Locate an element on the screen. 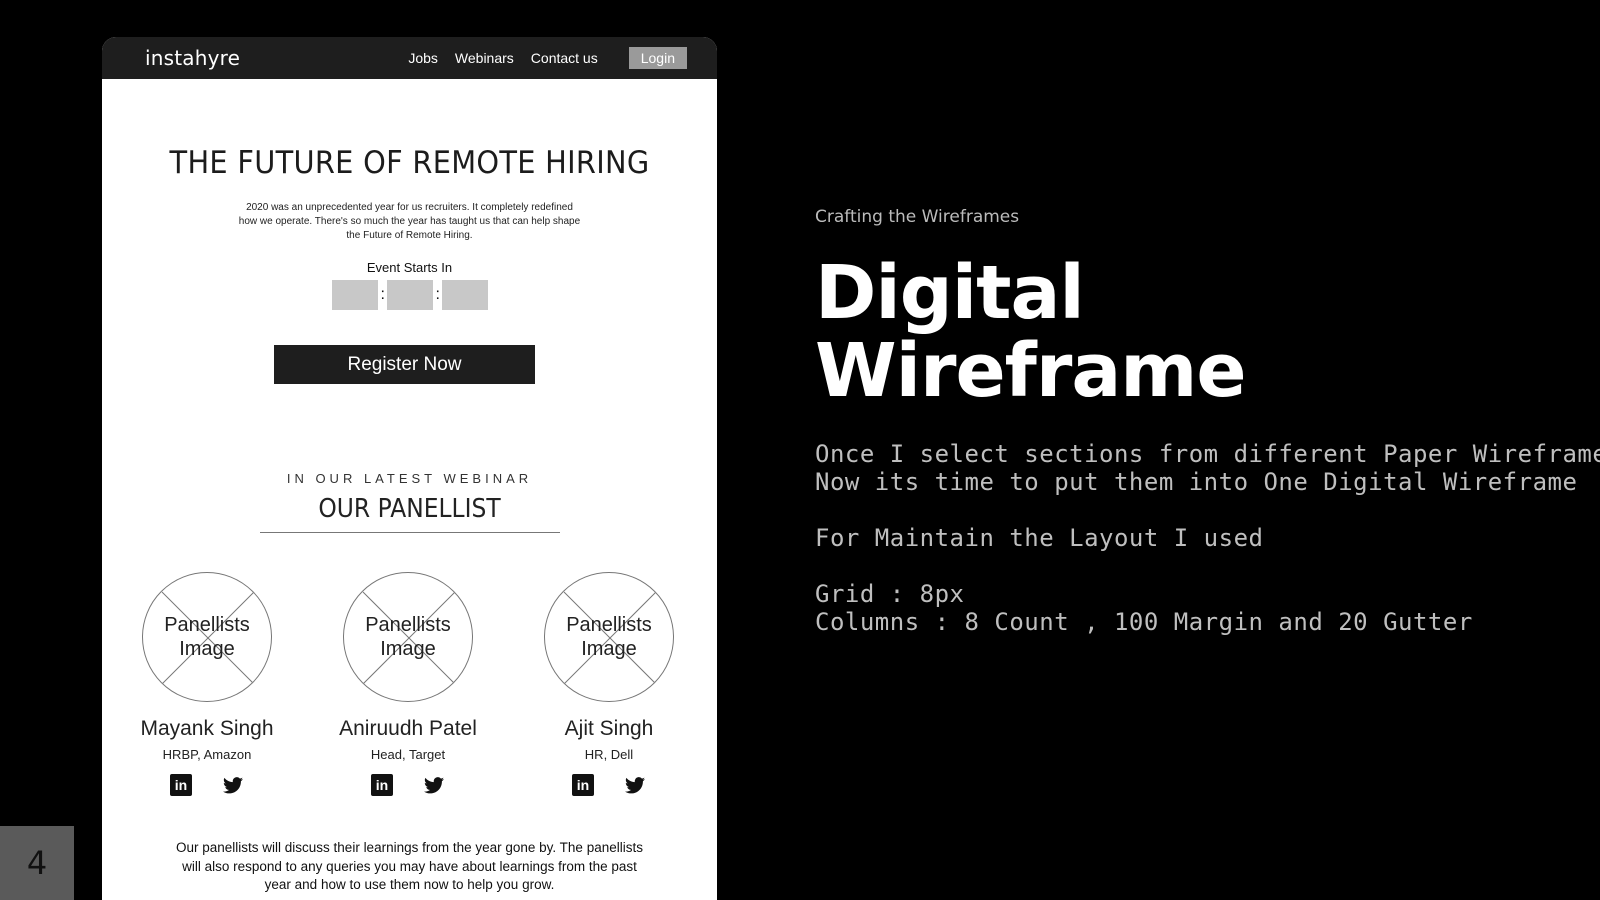 The image size is (1600, 900). panelist-role: HRBP, Amazon is located at coordinates (207, 754).